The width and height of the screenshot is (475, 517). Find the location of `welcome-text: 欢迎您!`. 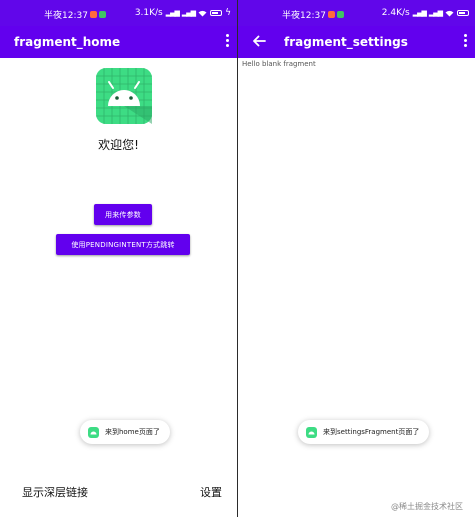

welcome-text: 欢迎您! is located at coordinates (118, 145).